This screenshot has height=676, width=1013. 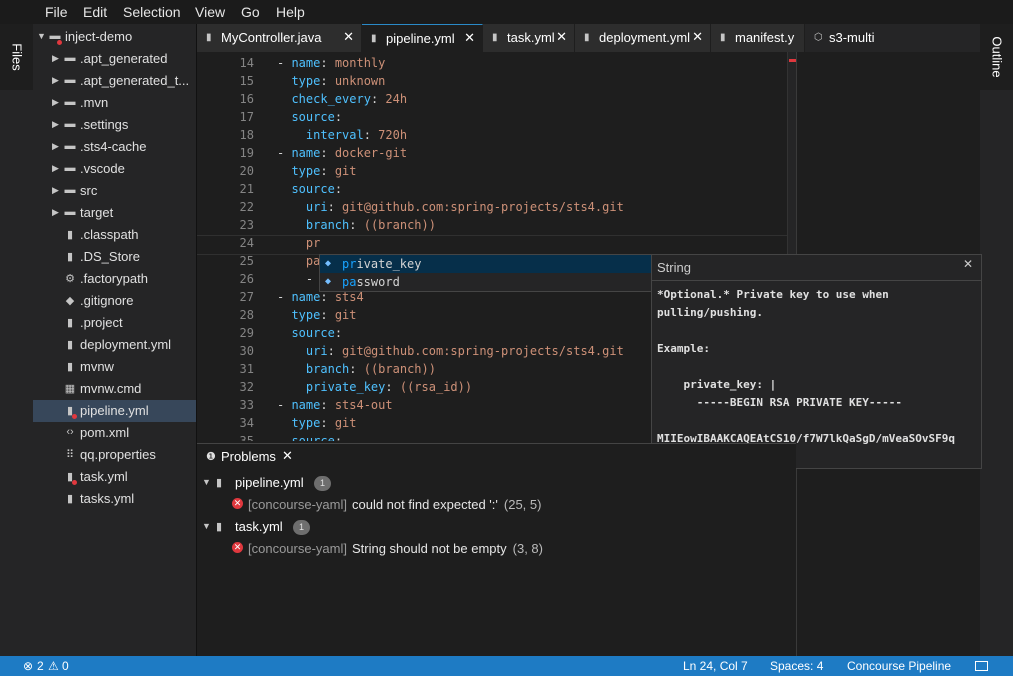 I want to click on indentation-status: Spaces: 4, so click(x=796, y=666).